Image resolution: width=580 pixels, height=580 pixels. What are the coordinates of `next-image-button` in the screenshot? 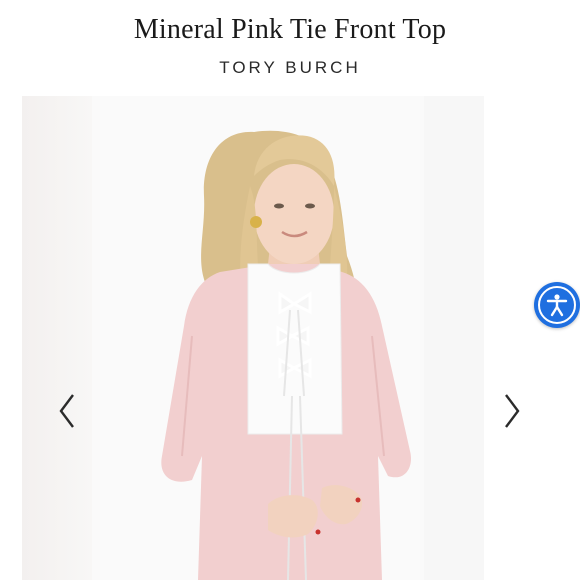 It's located at (512, 411).